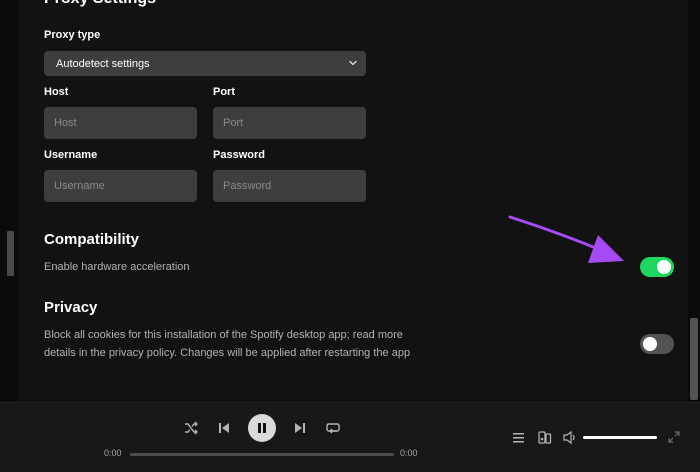  What do you see at coordinates (262, 454) in the screenshot?
I see `progress-bar` at bounding box center [262, 454].